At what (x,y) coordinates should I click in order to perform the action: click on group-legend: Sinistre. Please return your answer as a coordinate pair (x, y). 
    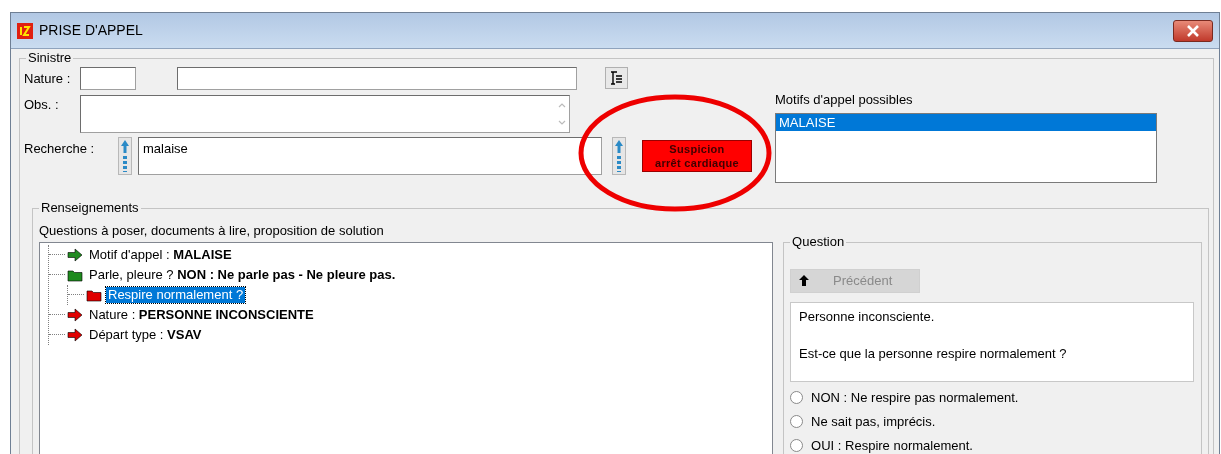
    Looking at the image, I should click on (50, 58).